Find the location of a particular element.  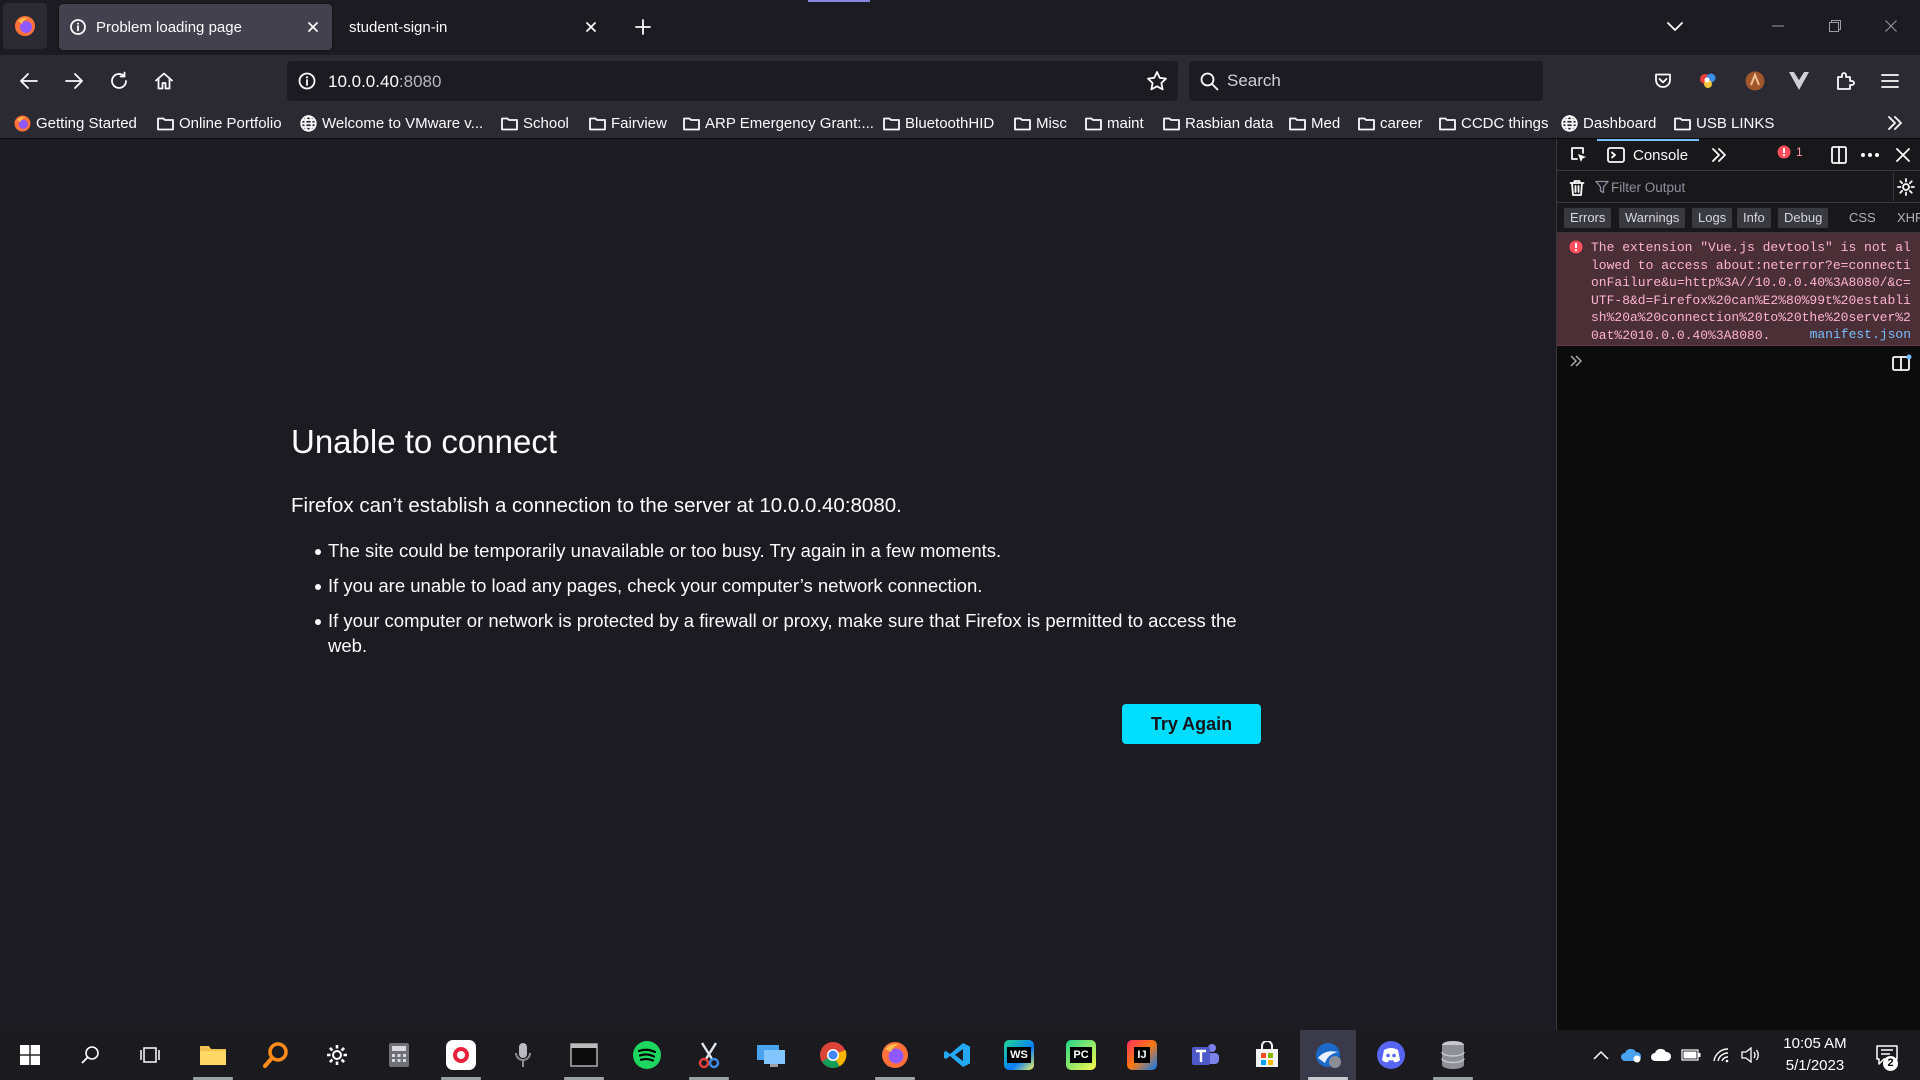

vue-devtools-button is located at coordinates (1799, 81).